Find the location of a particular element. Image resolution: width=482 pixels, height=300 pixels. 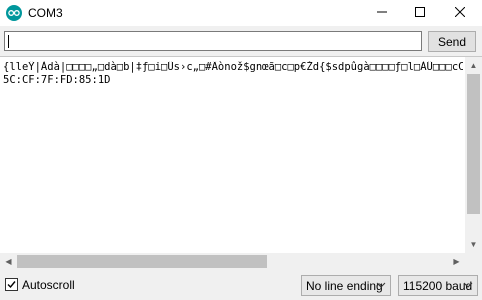

baud-rate-value: 115200 baud is located at coordinates (438, 285).